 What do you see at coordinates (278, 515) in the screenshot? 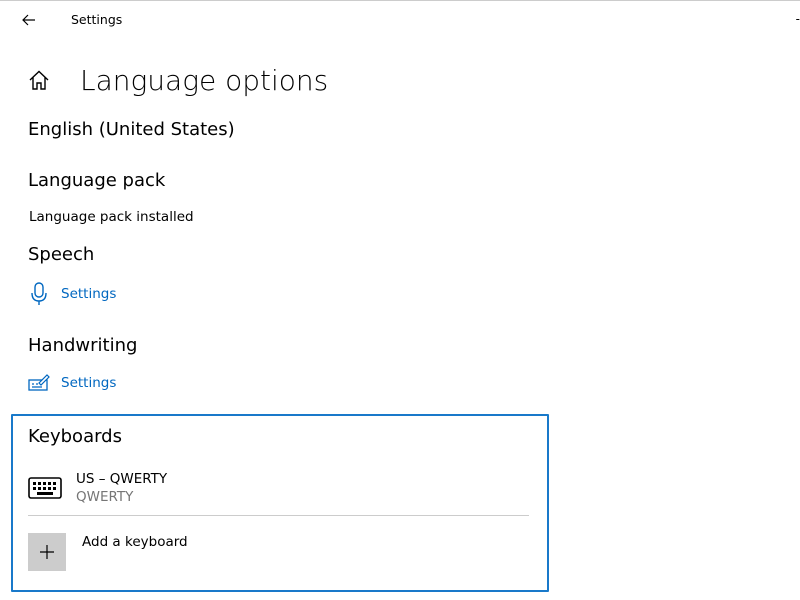
I see `keyboard-divider` at bounding box center [278, 515].